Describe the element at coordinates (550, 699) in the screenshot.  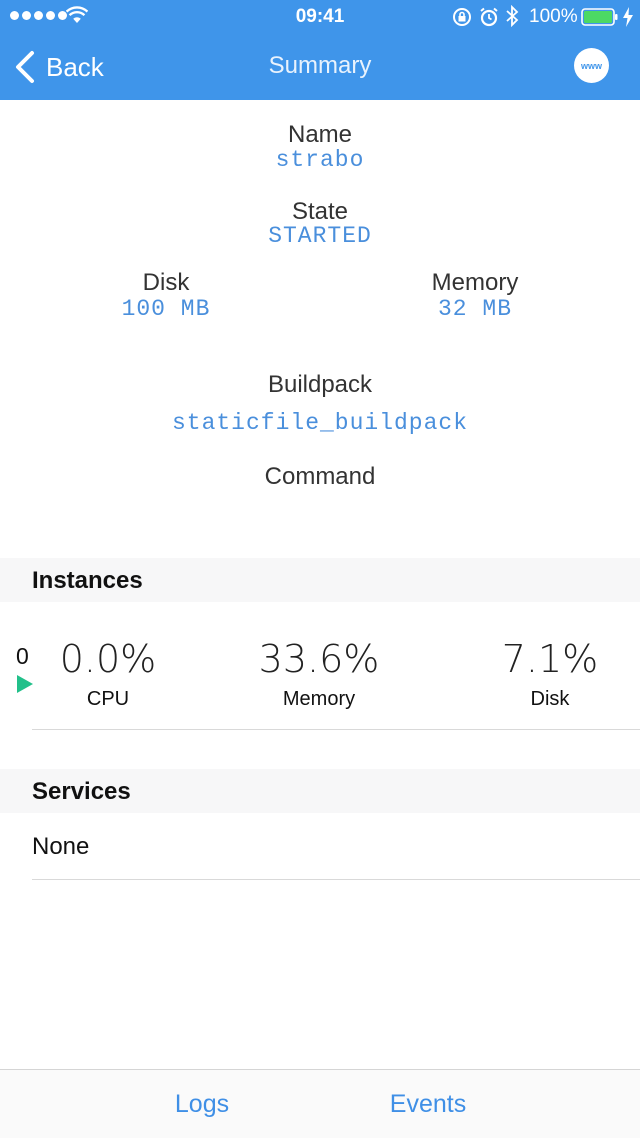
I see `disk-usage-label: Disk` at that location.